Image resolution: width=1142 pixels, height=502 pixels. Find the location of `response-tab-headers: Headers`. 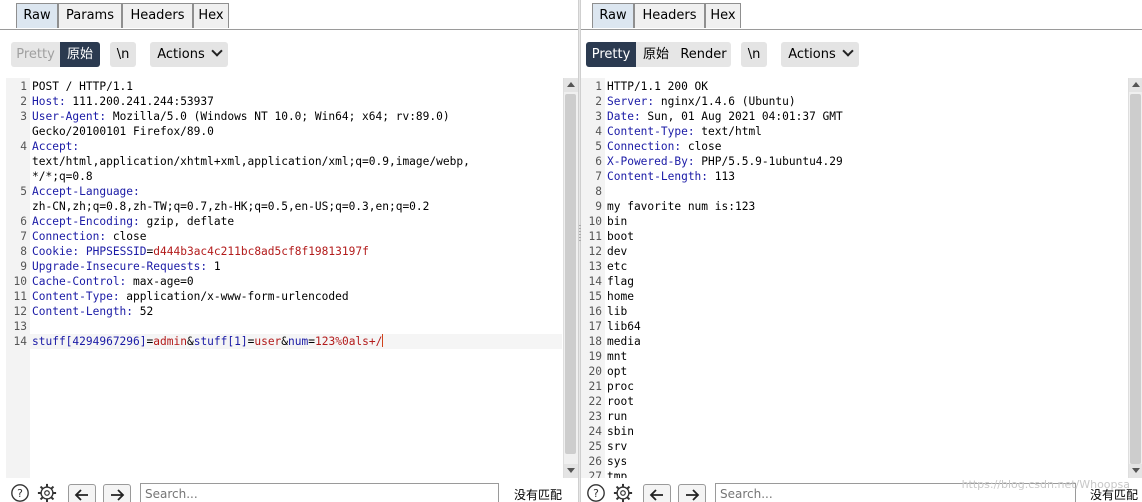

response-tab-headers: Headers is located at coordinates (669, 15).